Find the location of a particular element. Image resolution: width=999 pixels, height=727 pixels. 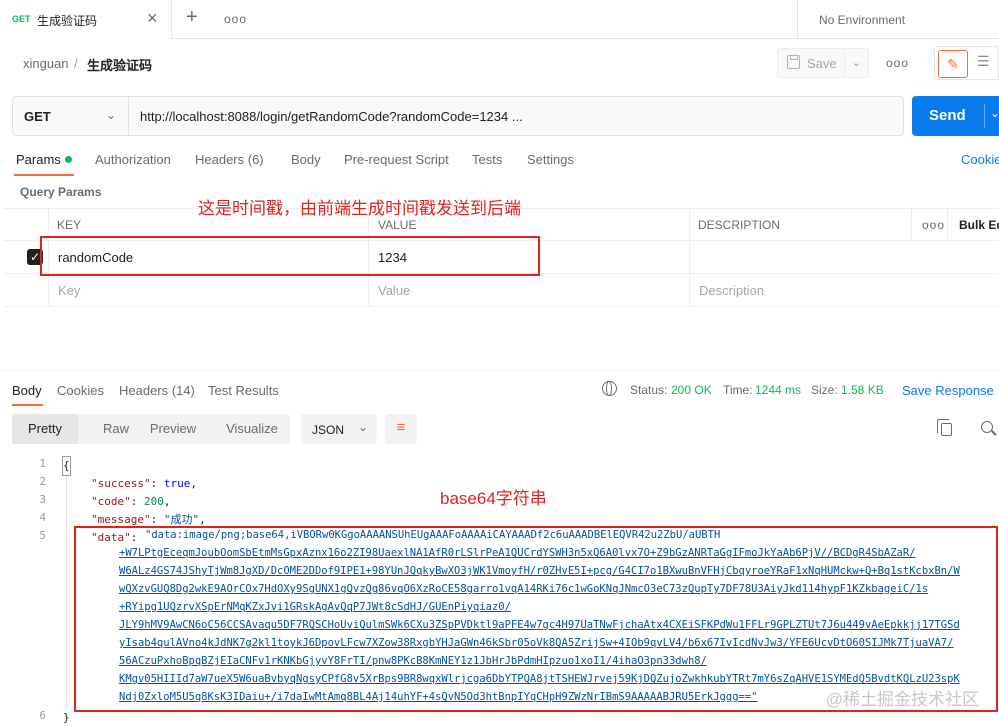

globe-icon is located at coordinates (609, 388).